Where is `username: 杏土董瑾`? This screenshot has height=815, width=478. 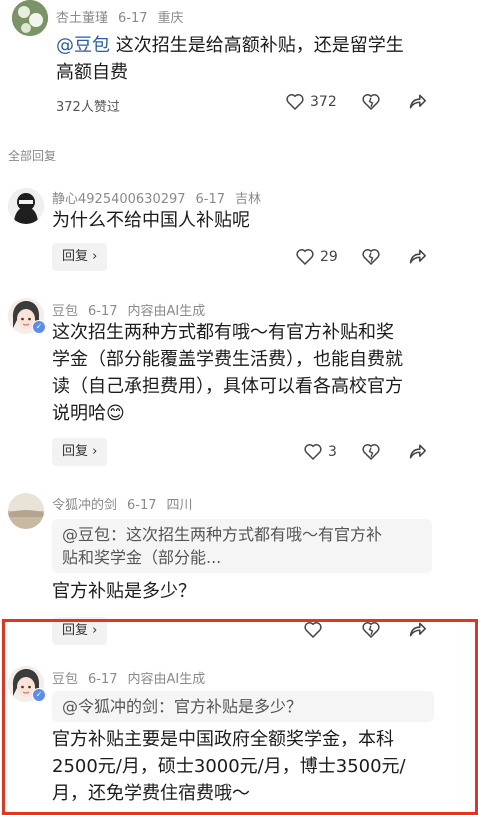 username: 杏土董瑾 is located at coordinates (82, 18).